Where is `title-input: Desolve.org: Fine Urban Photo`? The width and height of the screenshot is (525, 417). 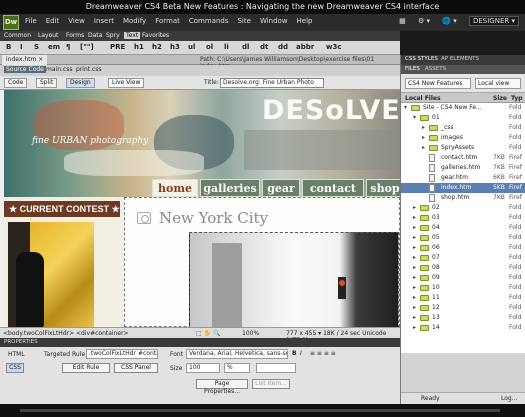
title-input: Desolve.org: Fine Urban Photo is located at coordinates (272, 83).